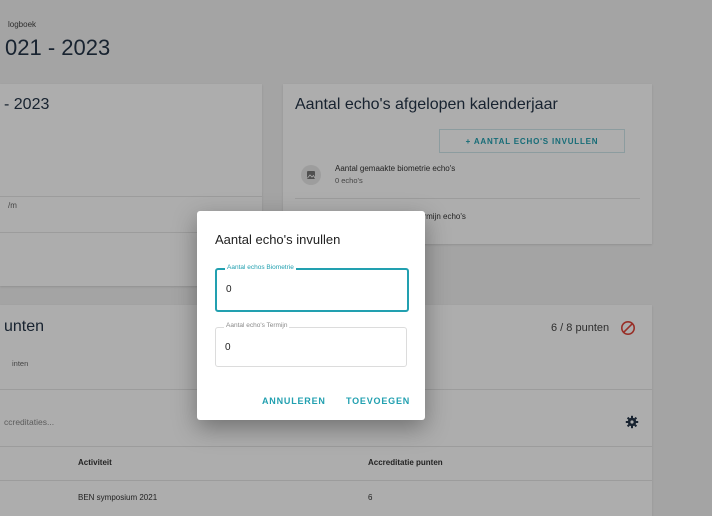 The image size is (712, 516). I want to click on biometrie-field-value: 0, so click(229, 289).